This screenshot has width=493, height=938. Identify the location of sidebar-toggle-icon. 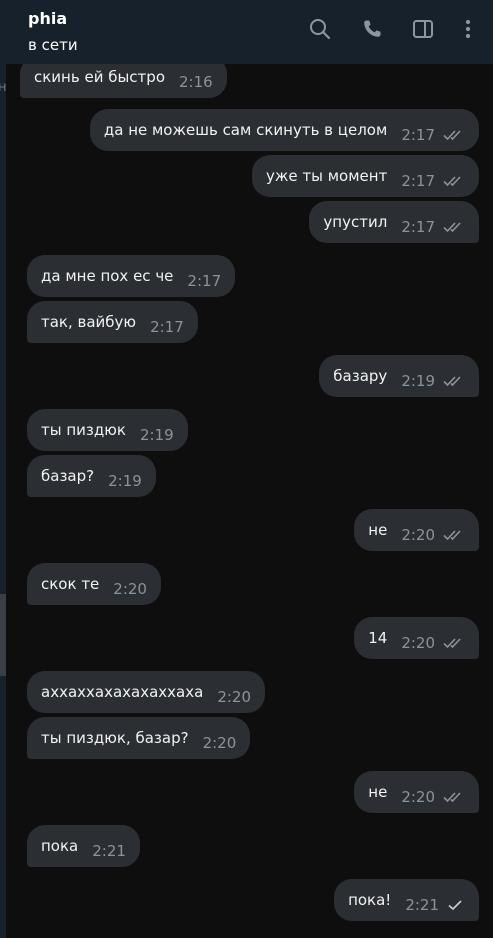
(423, 31).